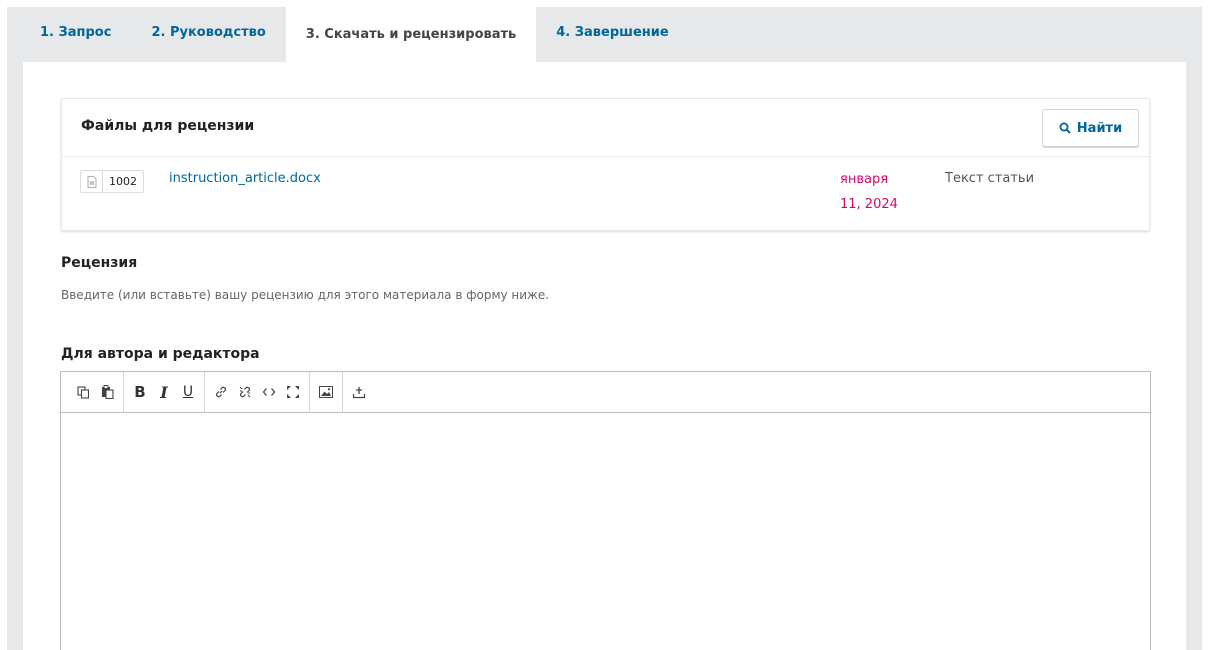  What do you see at coordinates (990, 178) in the screenshot?
I see `file-type: Текст статьи` at bounding box center [990, 178].